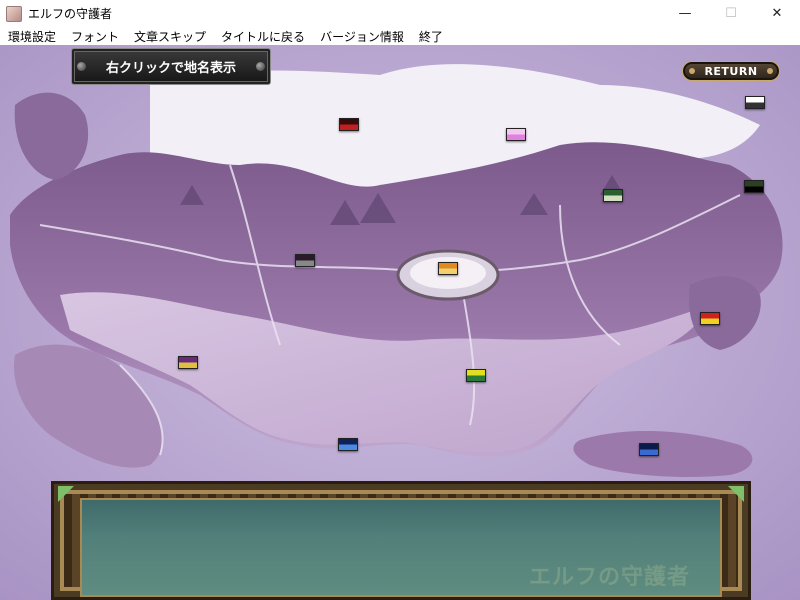  I want to click on flag-west-dark, so click(305, 260).